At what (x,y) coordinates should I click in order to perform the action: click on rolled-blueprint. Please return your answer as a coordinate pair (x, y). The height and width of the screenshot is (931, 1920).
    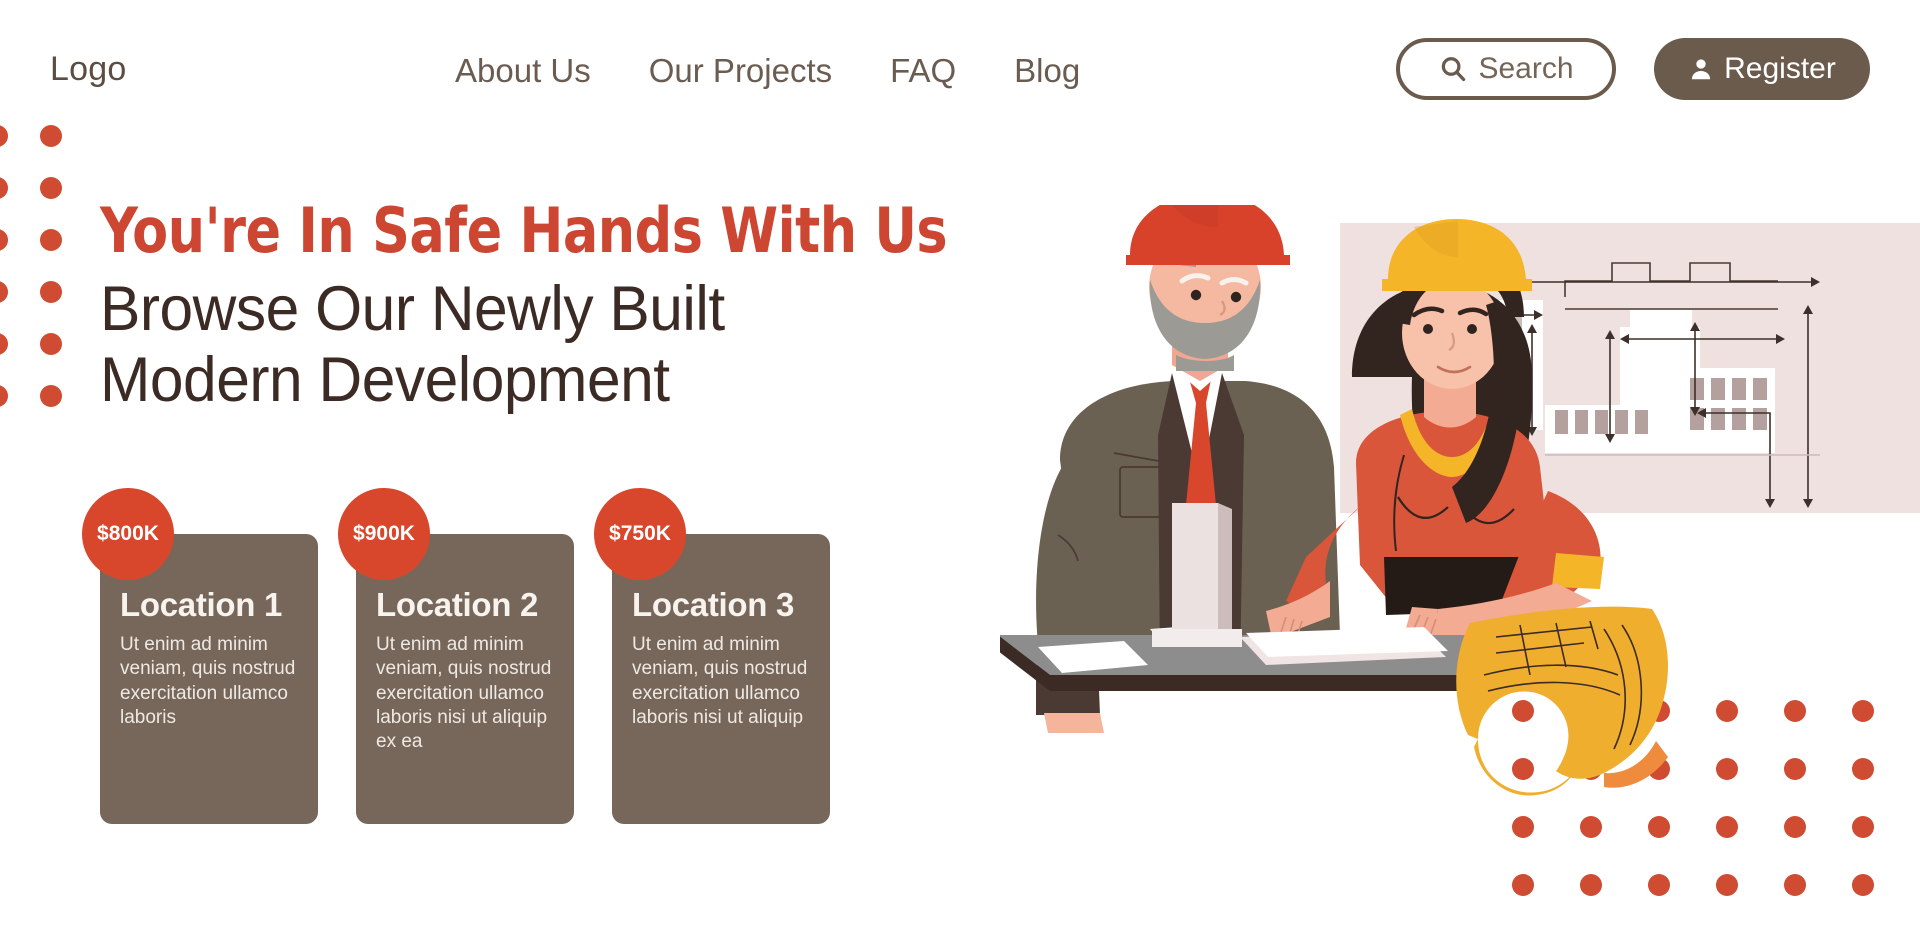
    Looking at the image, I should click on (1562, 701).